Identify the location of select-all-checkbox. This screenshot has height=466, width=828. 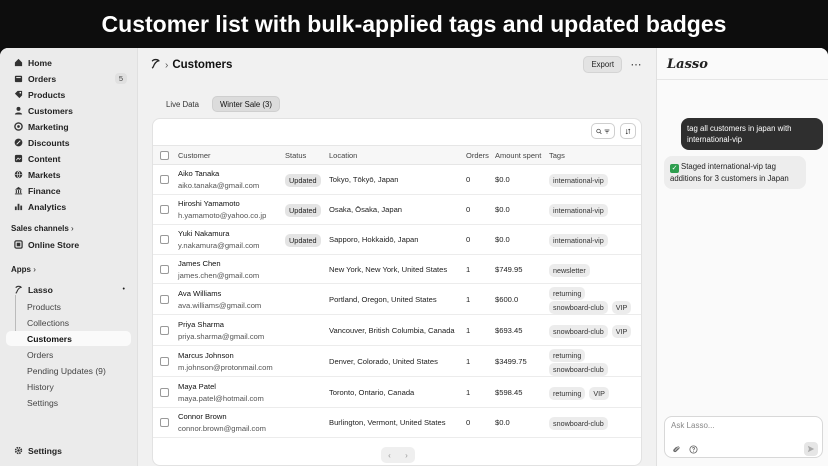
(164, 155).